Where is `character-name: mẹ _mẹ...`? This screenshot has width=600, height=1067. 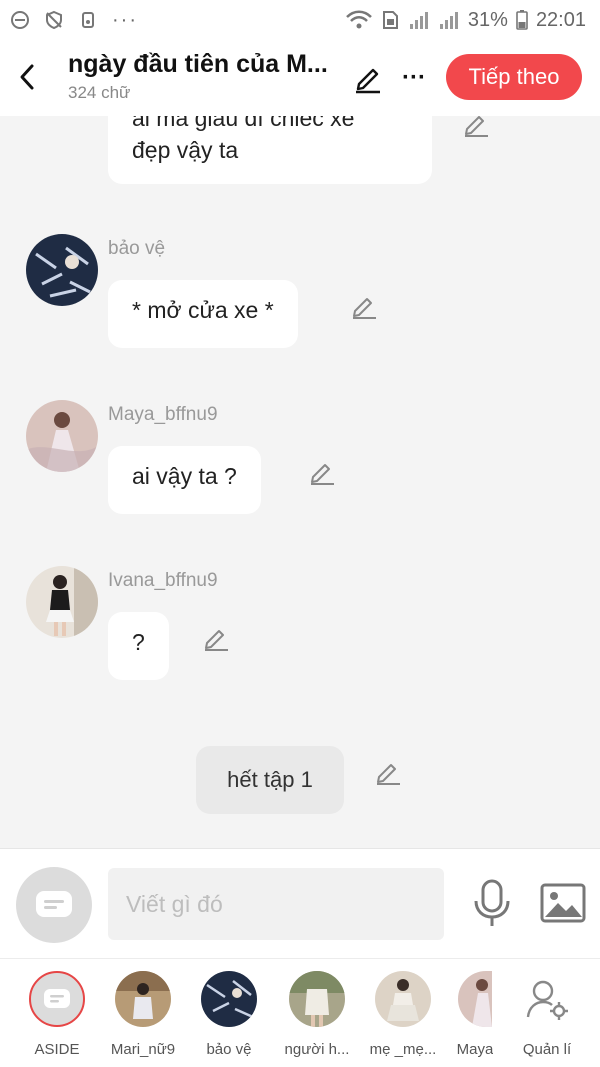
character-name: mẹ _mẹ... is located at coordinates (403, 1049).